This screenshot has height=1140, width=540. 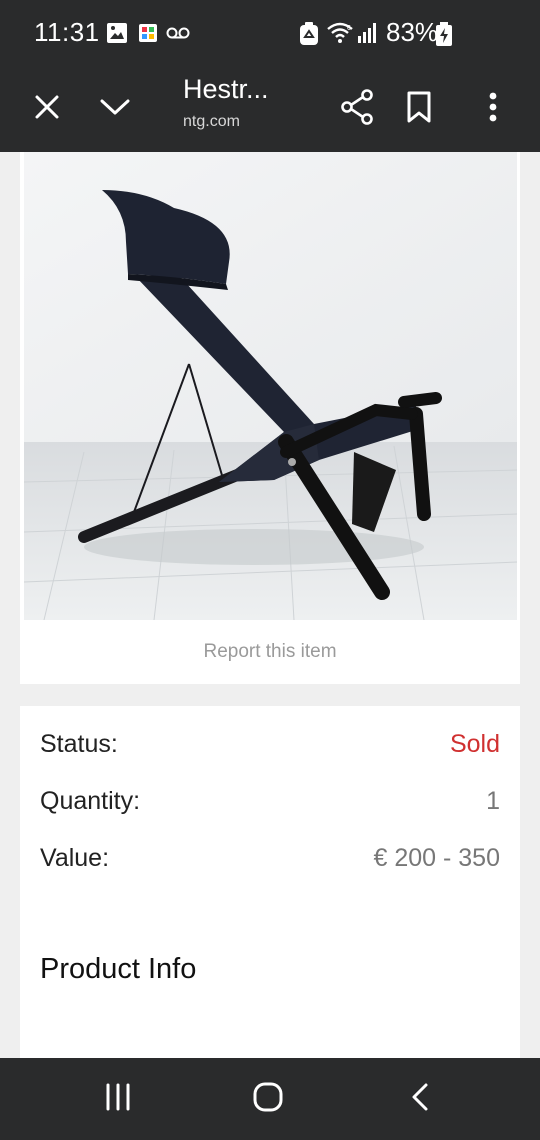 I want to click on recycle-icon, so click(x=309, y=36).